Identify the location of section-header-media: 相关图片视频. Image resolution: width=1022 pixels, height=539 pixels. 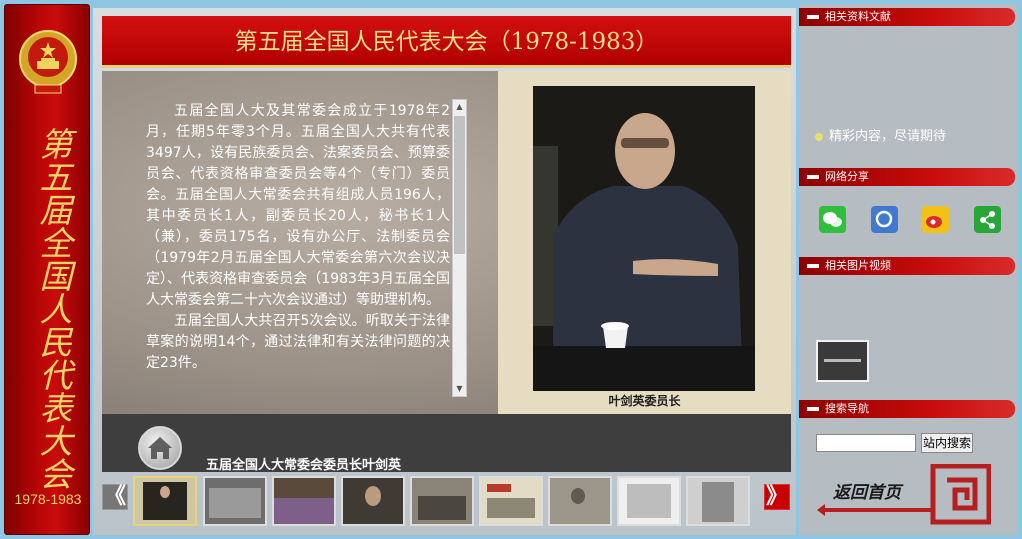
(907, 266).